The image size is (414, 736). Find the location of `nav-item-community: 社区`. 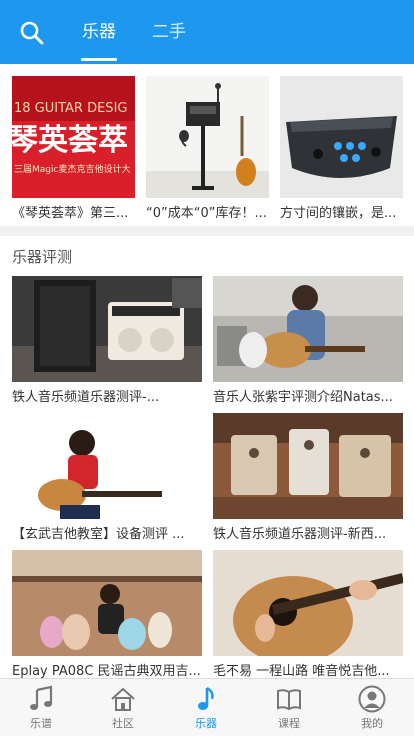

nav-item-community: 社区 is located at coordinates (123, 708).